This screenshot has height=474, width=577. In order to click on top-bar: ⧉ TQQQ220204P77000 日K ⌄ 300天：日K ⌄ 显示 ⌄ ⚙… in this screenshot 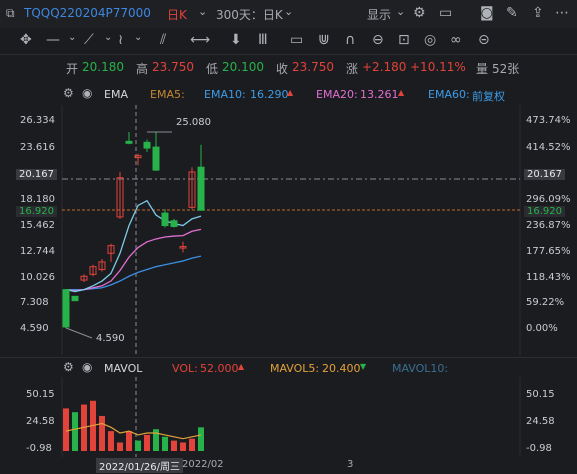, I will do `click(288, 14)`.